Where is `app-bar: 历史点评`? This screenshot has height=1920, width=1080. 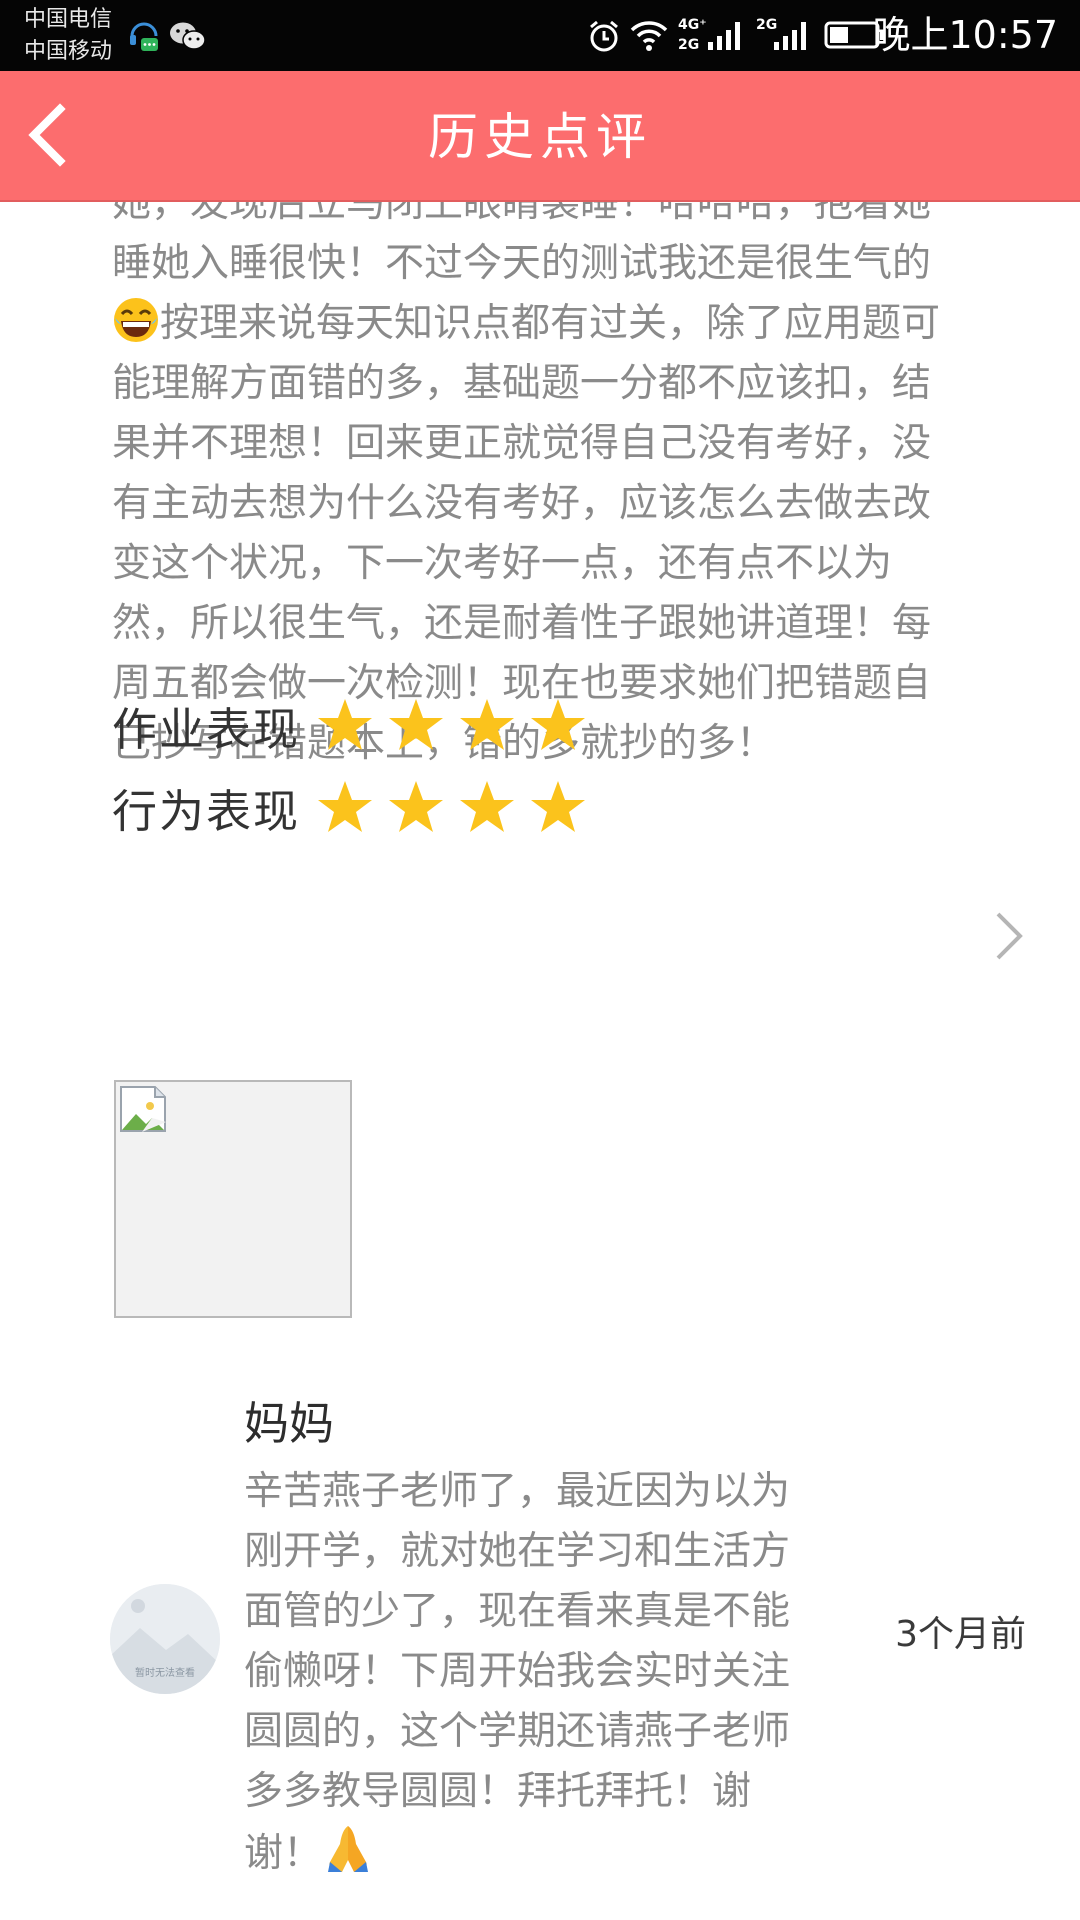
app-bar: 历史点评 is located at coordinates (540, 136).